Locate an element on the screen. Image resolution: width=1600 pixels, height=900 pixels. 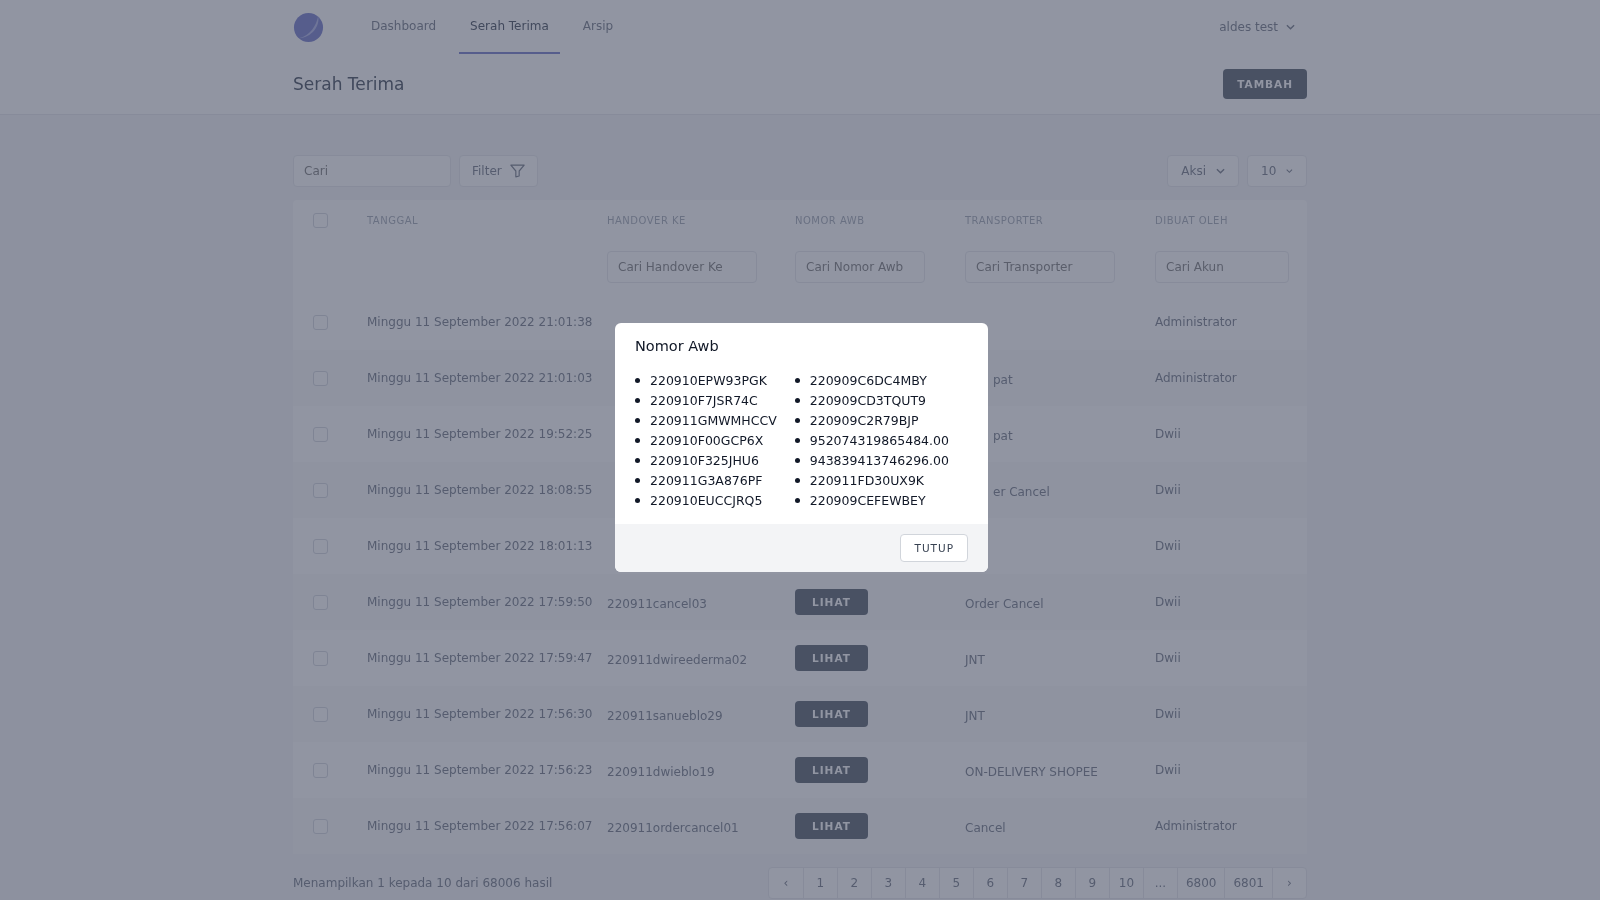
list-item: 220910F00GCP6X is located at coordinates (707, 440).